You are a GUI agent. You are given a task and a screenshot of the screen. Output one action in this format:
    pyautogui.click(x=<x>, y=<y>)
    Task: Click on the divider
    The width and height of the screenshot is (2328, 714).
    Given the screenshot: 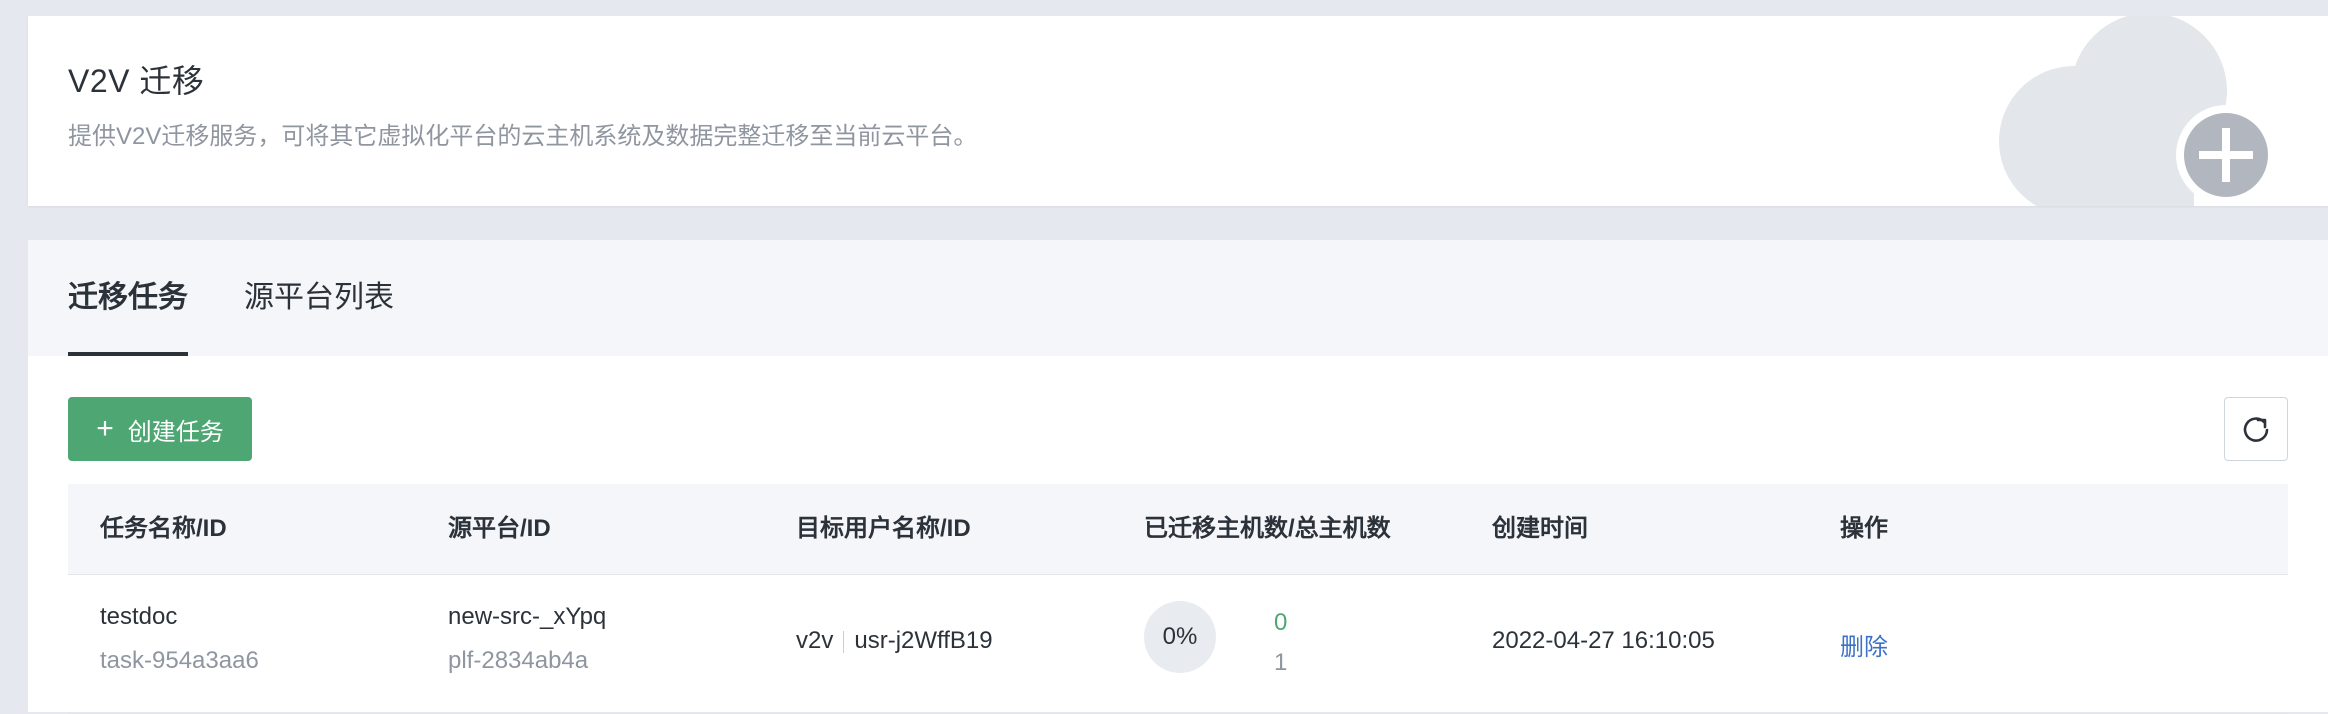 What is the action you would take?
    pyautogui.click(x=844, y=641)
    